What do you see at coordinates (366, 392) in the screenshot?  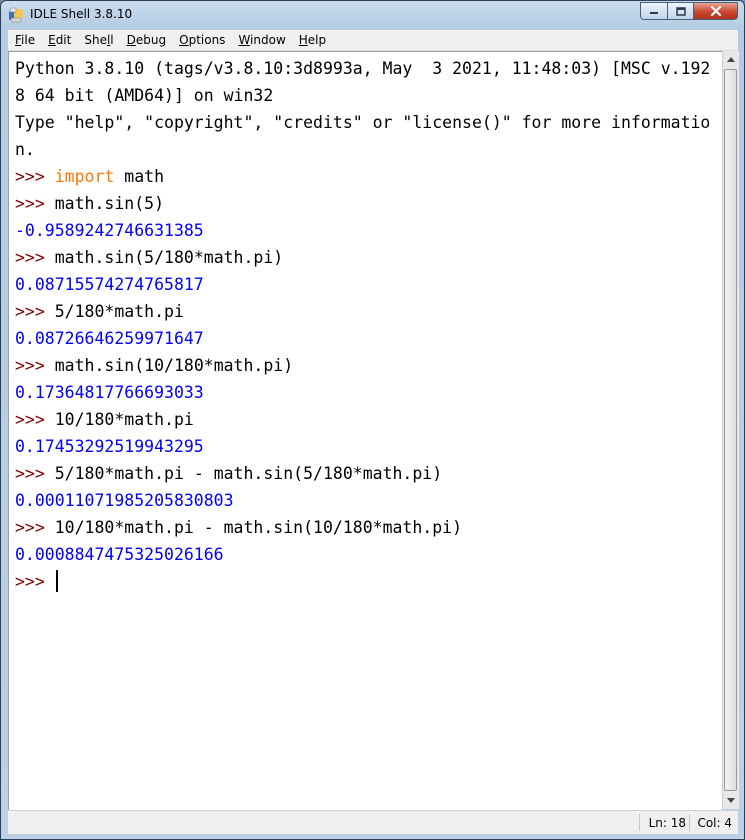 I see `shell-line-output: 0.17364817766693033` at bounding box center [366, 392].